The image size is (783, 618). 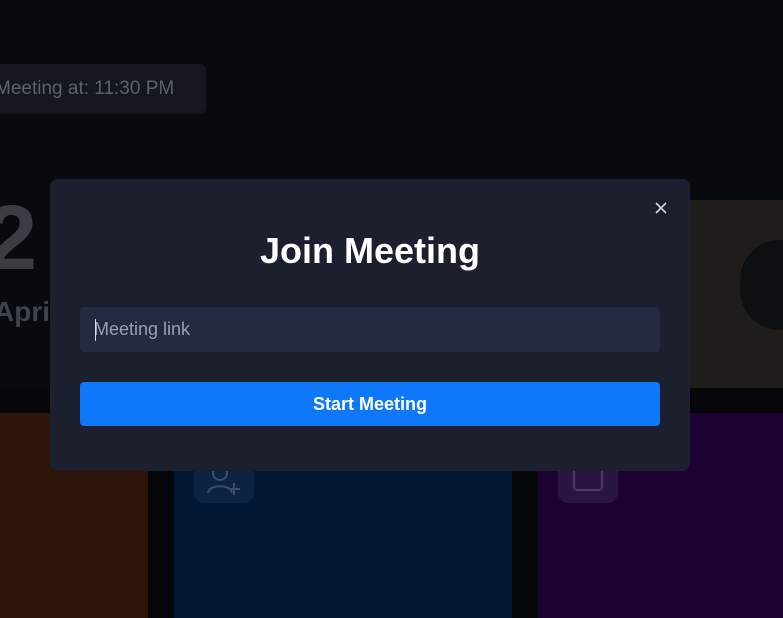 I want to click on start-meeting-button: Start Meeting, so click(x=370, y=404).